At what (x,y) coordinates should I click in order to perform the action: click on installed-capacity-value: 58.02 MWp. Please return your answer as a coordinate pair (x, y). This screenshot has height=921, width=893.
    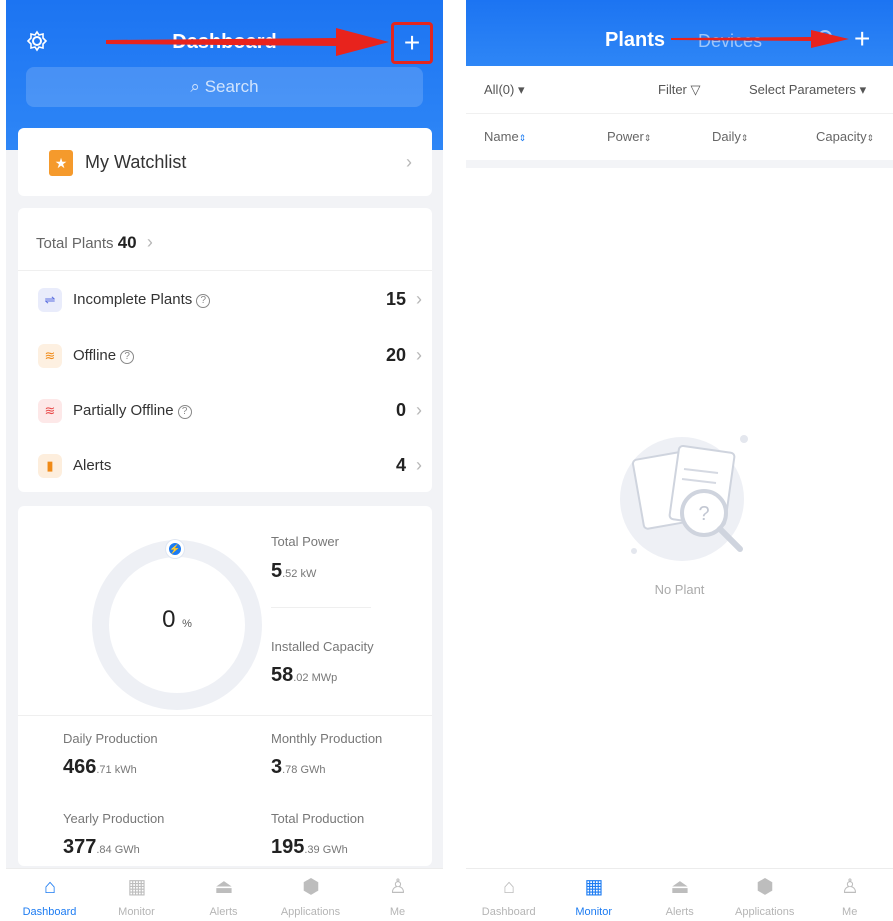
    Looking at the image, I should click on (304, 675).